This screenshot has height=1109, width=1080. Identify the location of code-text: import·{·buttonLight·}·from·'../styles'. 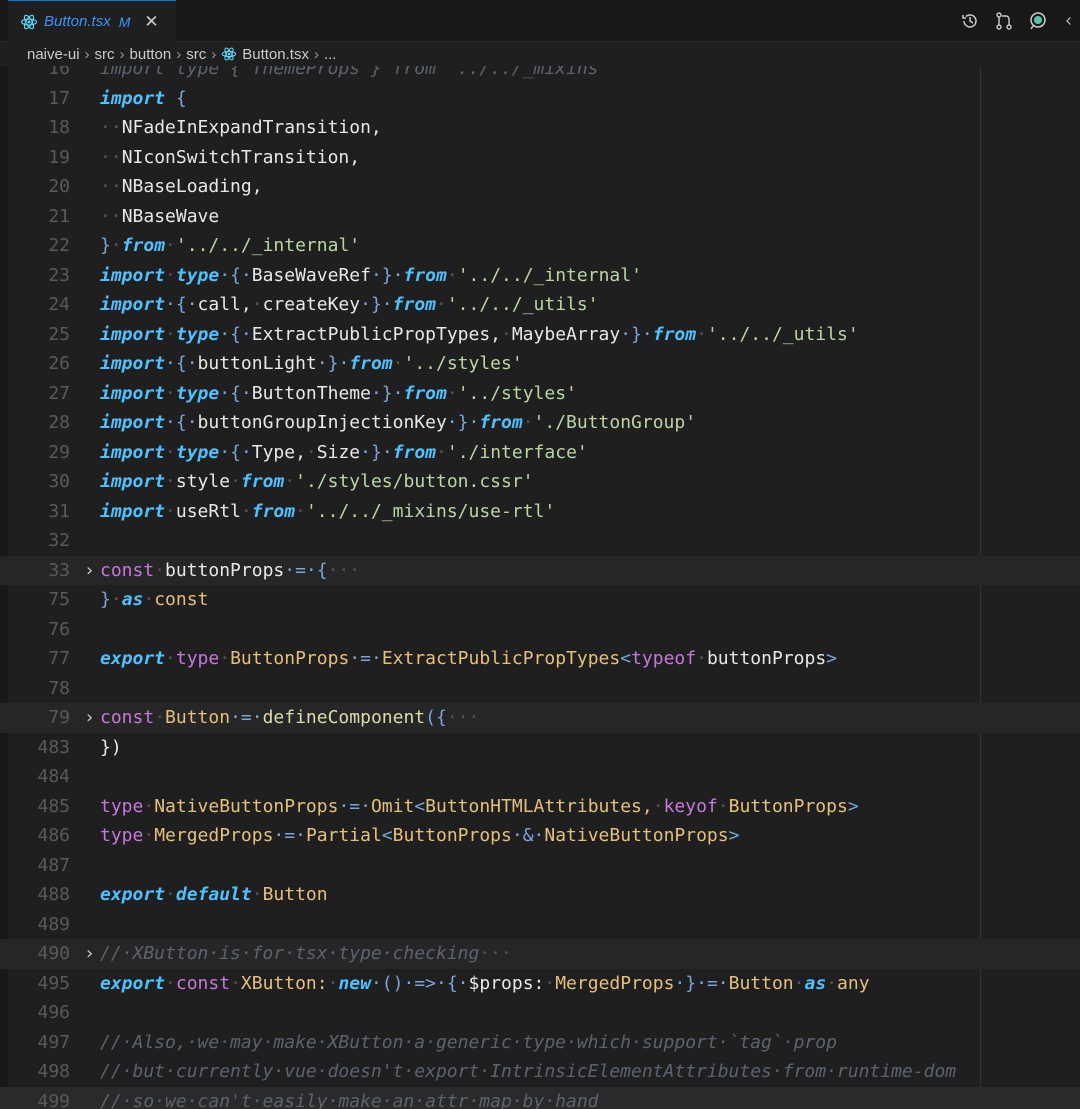
(311, 364).